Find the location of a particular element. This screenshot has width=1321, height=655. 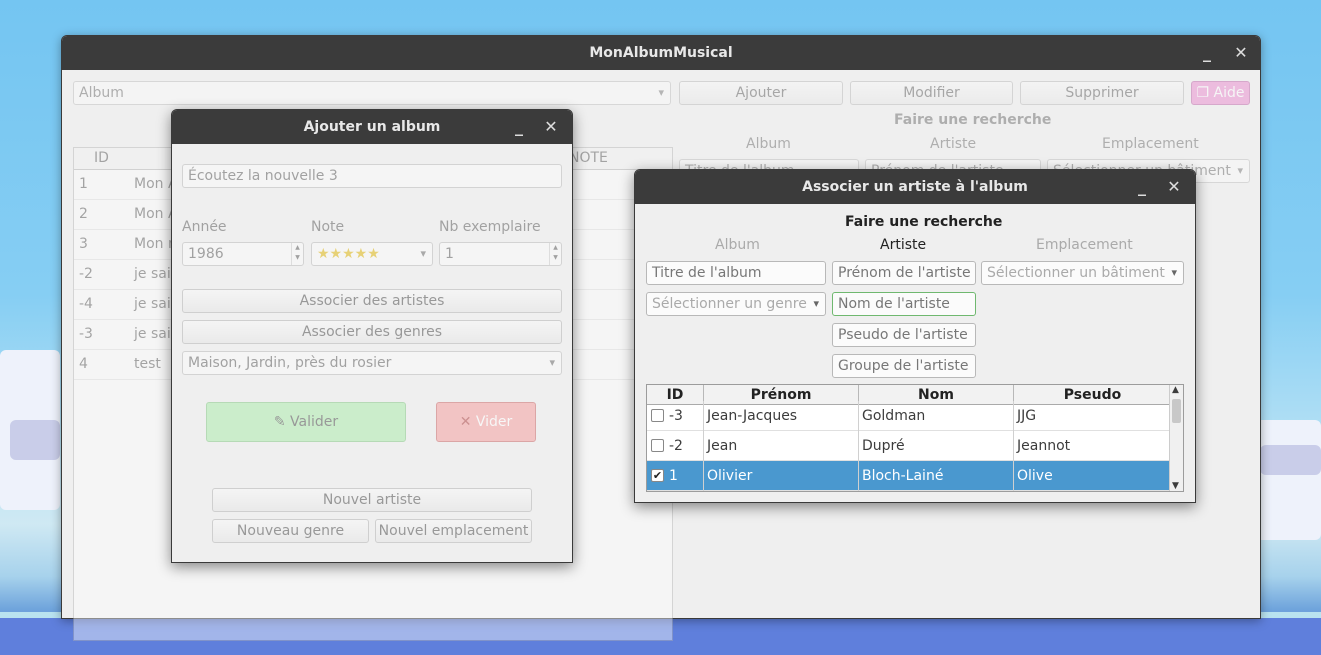

add-album-title: Ajouter un album is located at coordinates (372, 127).